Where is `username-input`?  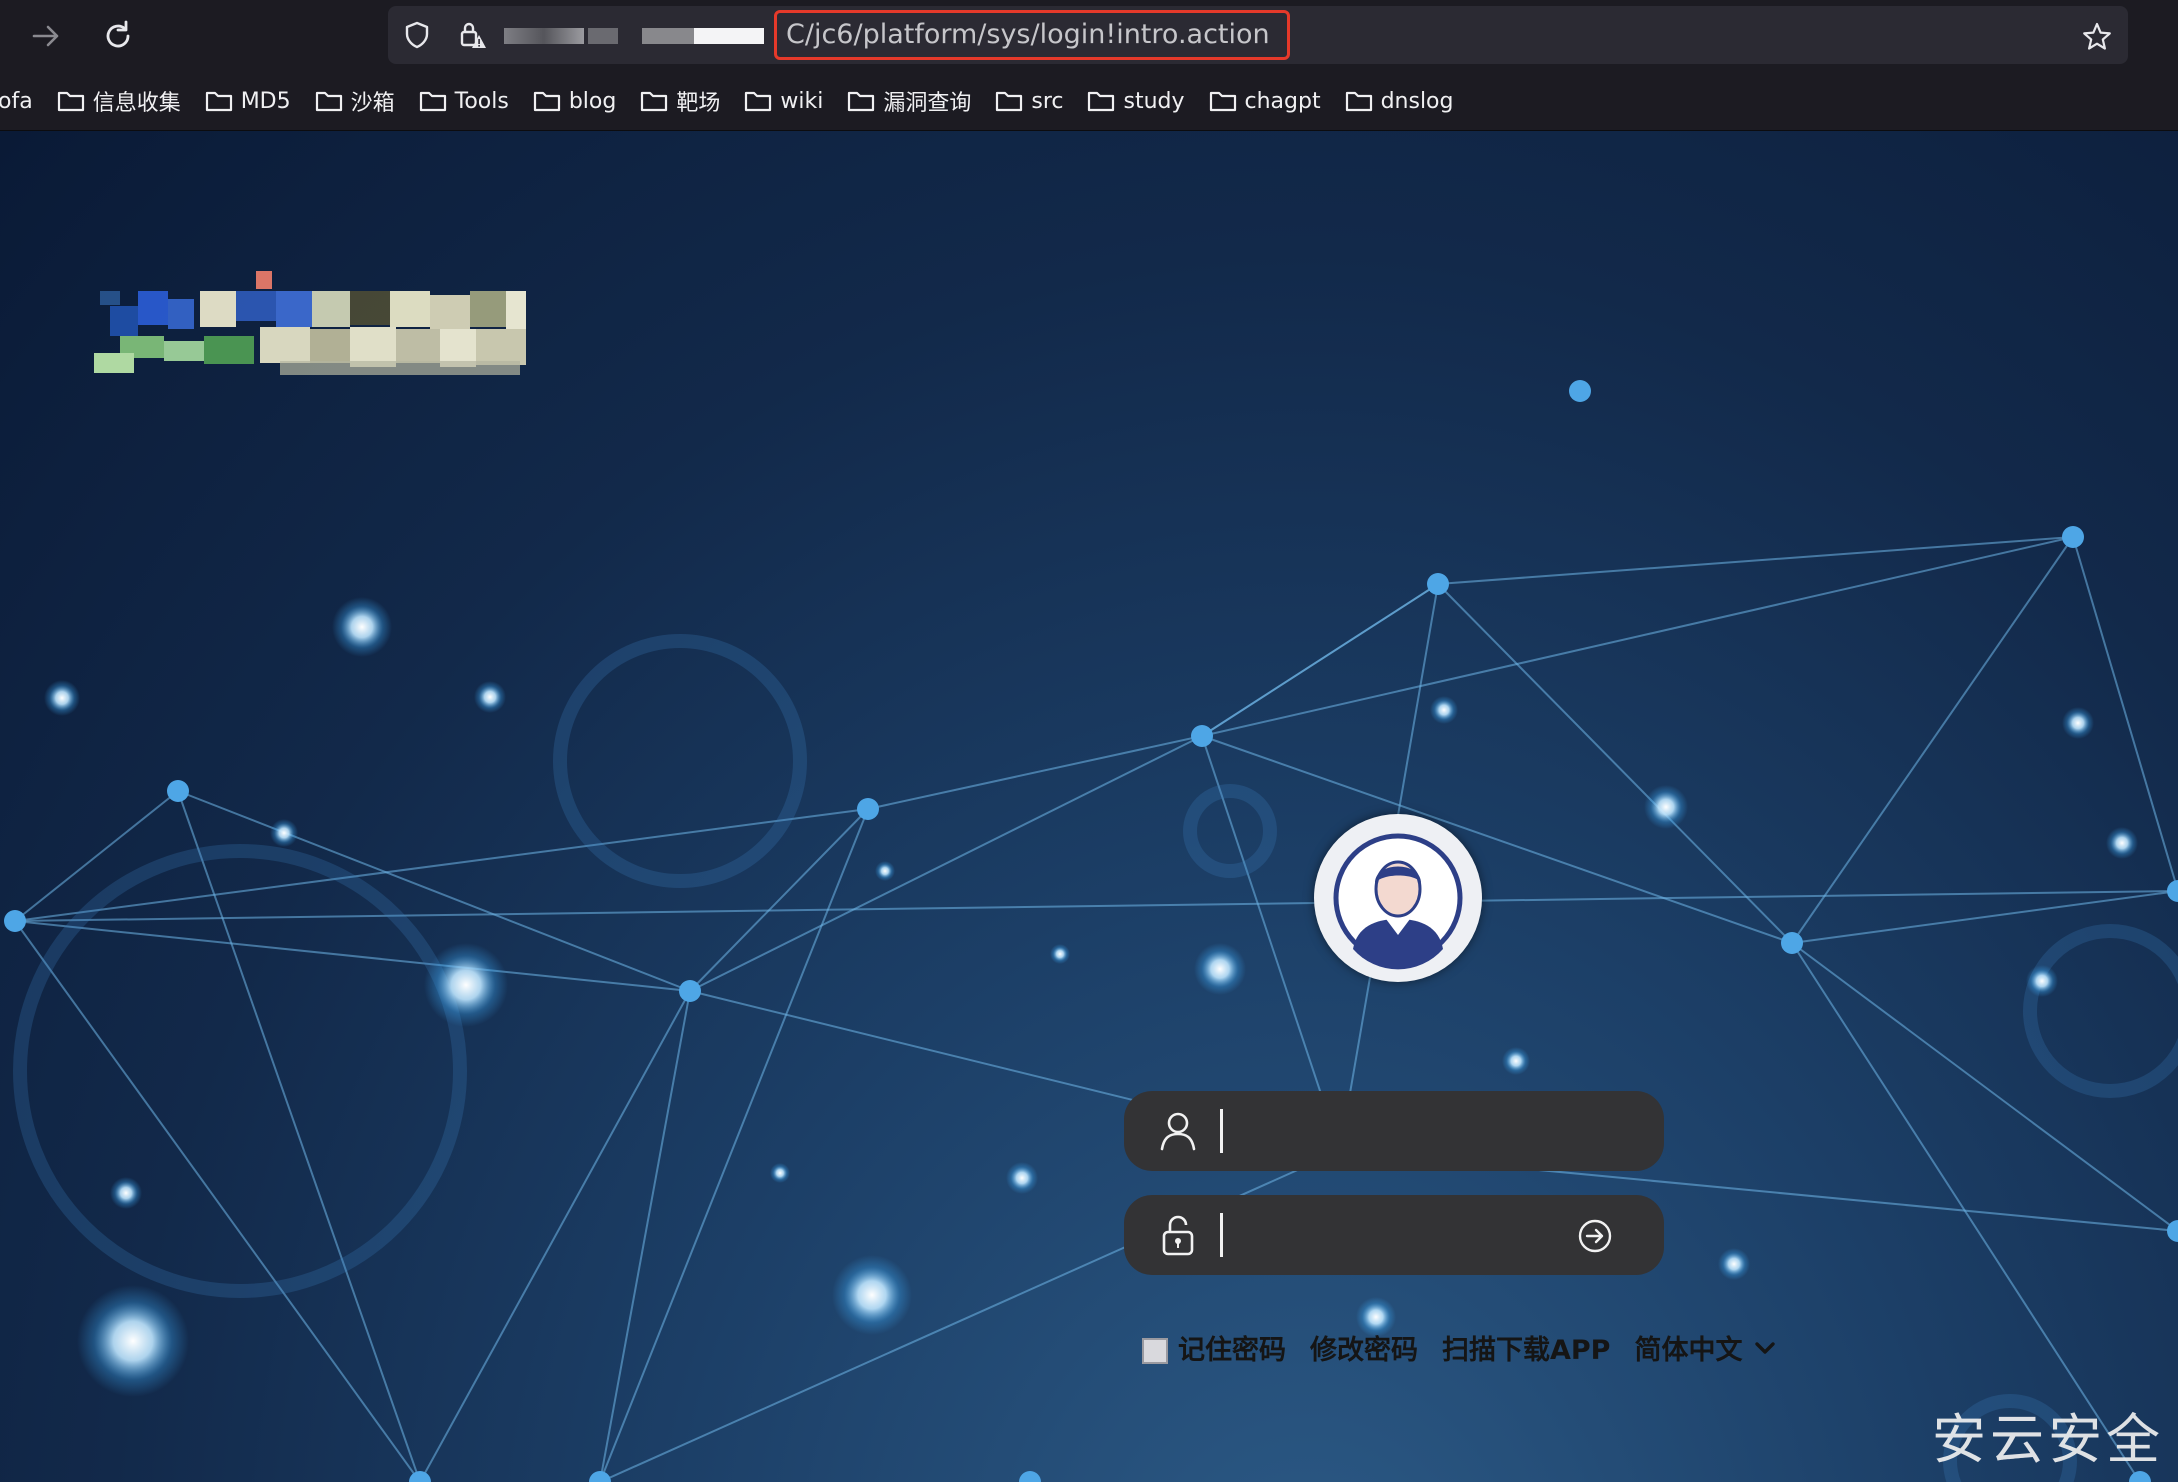
username-input is located at coordinates (1410, 1132).